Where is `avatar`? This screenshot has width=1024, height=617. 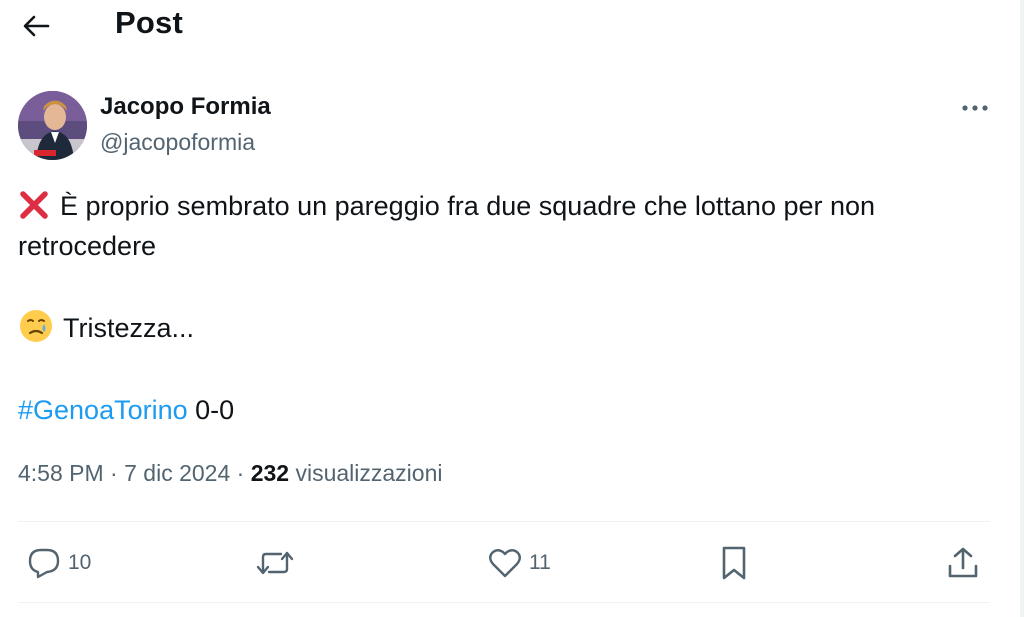 avatar is located at coordinates (52, 125).